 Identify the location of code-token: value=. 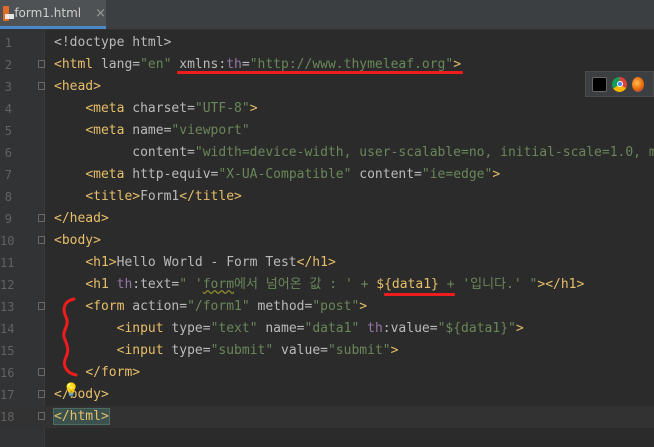
(300, 350).